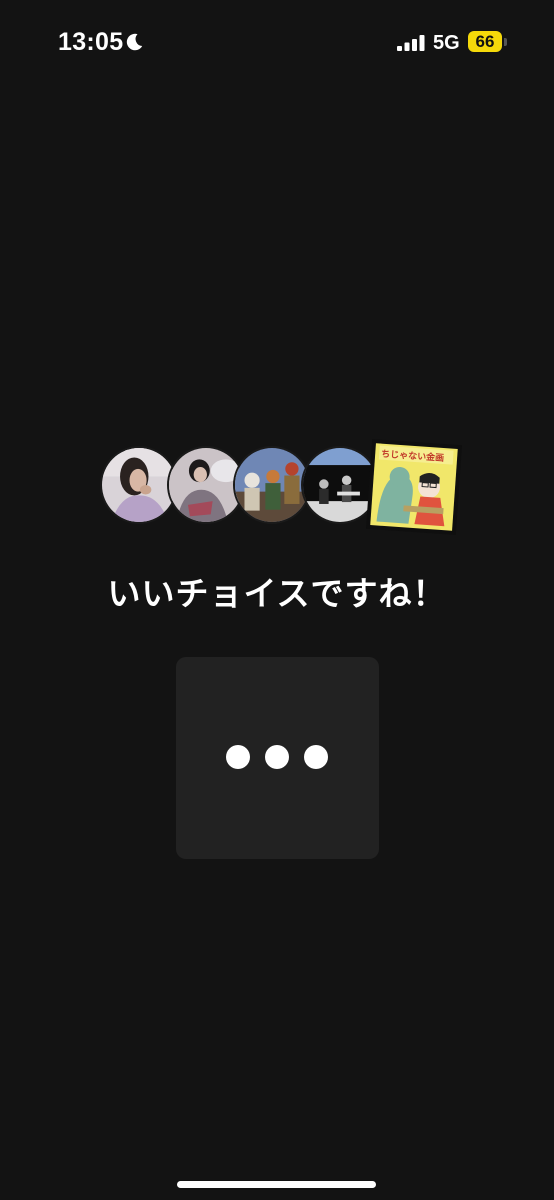 The height and width of the screenshot is (1200, 554). I want to click on battery-indicator: 66, so click(485, 41).